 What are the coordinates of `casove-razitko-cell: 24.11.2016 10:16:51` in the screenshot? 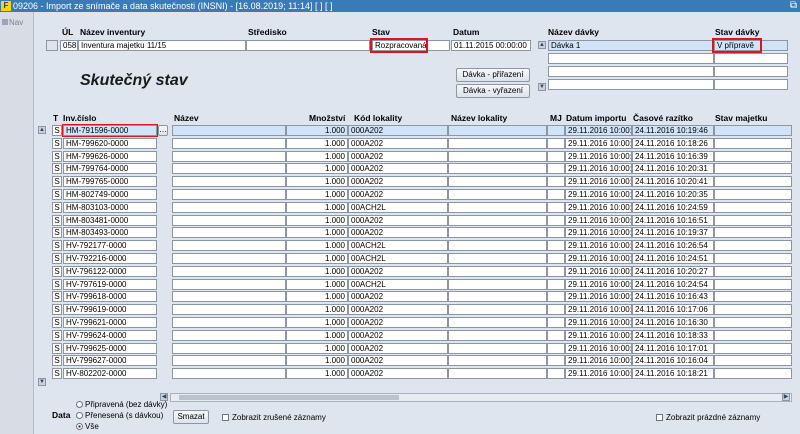 It's located at (673, 220).